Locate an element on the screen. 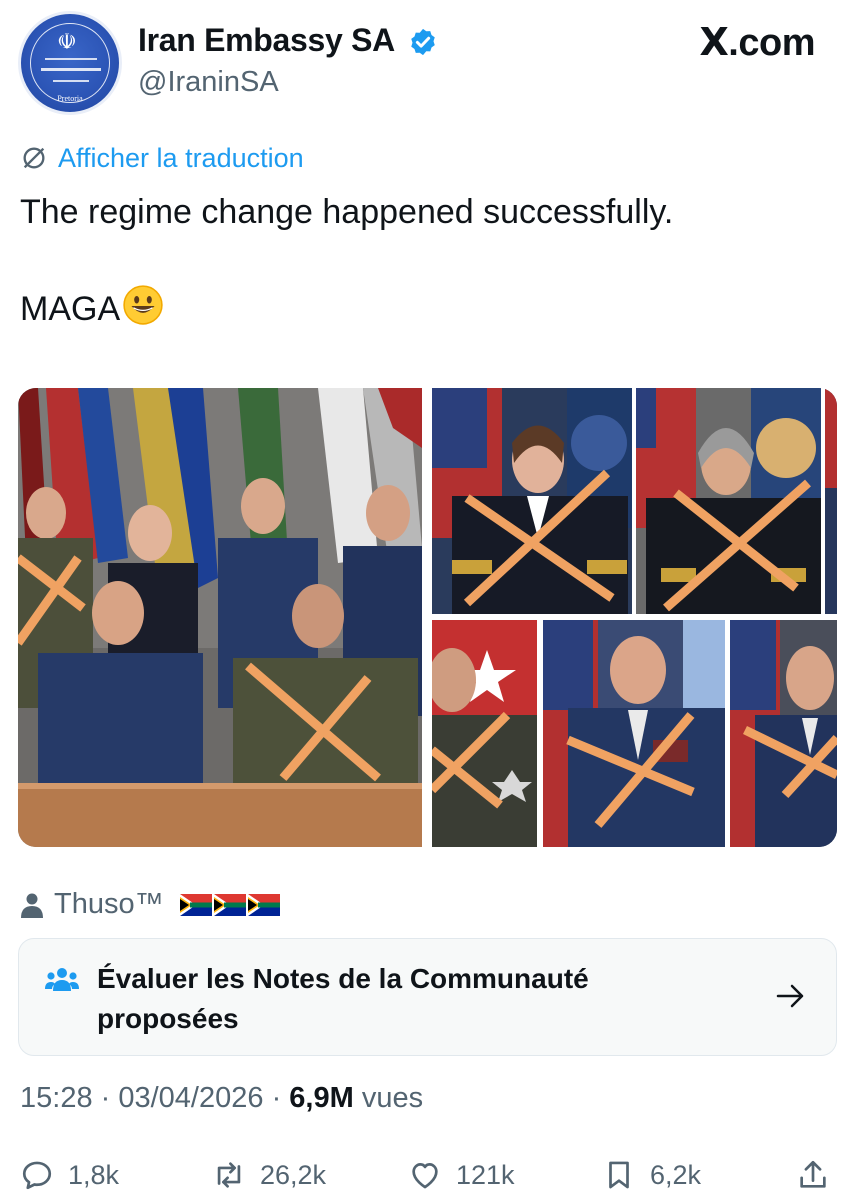 The height and width of the screenshot is (1200, 855). portrait-4-image is located at coordinates (634, 733).